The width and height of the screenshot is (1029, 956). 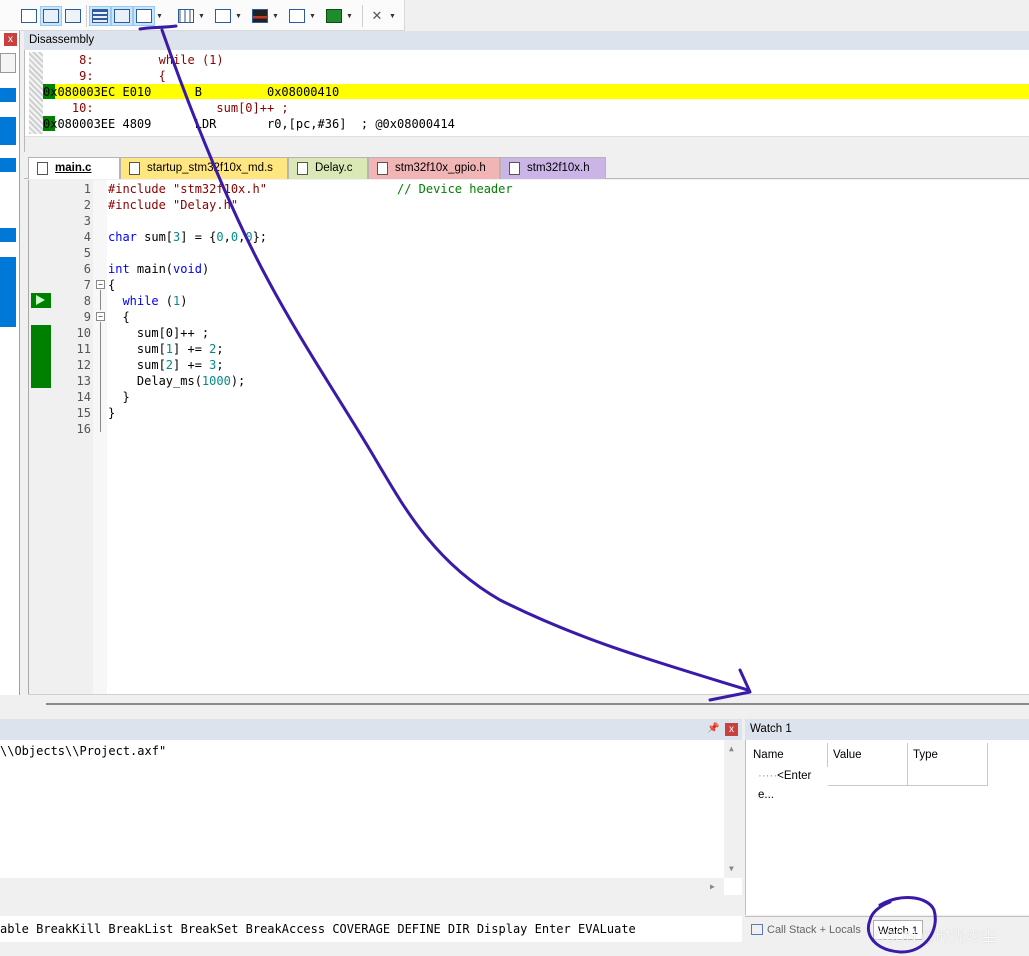 I want to click on toolbox-button: ✕, so click(x=377, y=16).